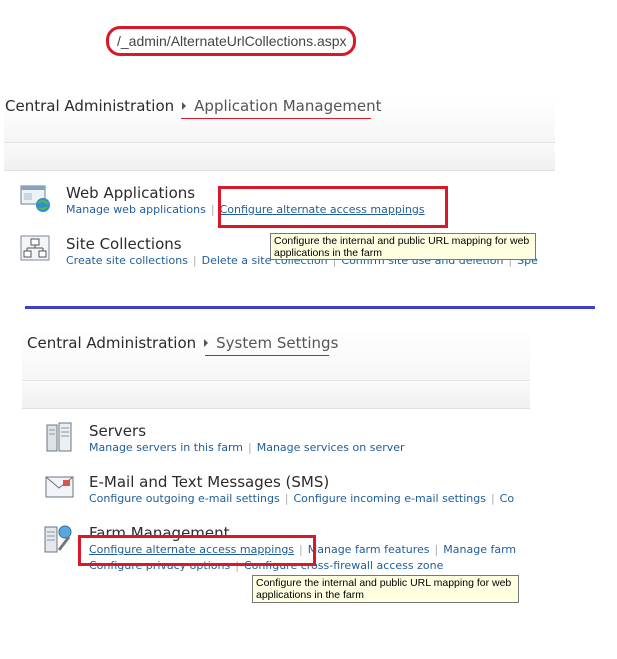 The width and height of the screenshot is (617, 659). Describe the element at coordinates (209, 482) in the screenshot. I see `email-title: E-Mail and Text Messages (SMS)` at that location.